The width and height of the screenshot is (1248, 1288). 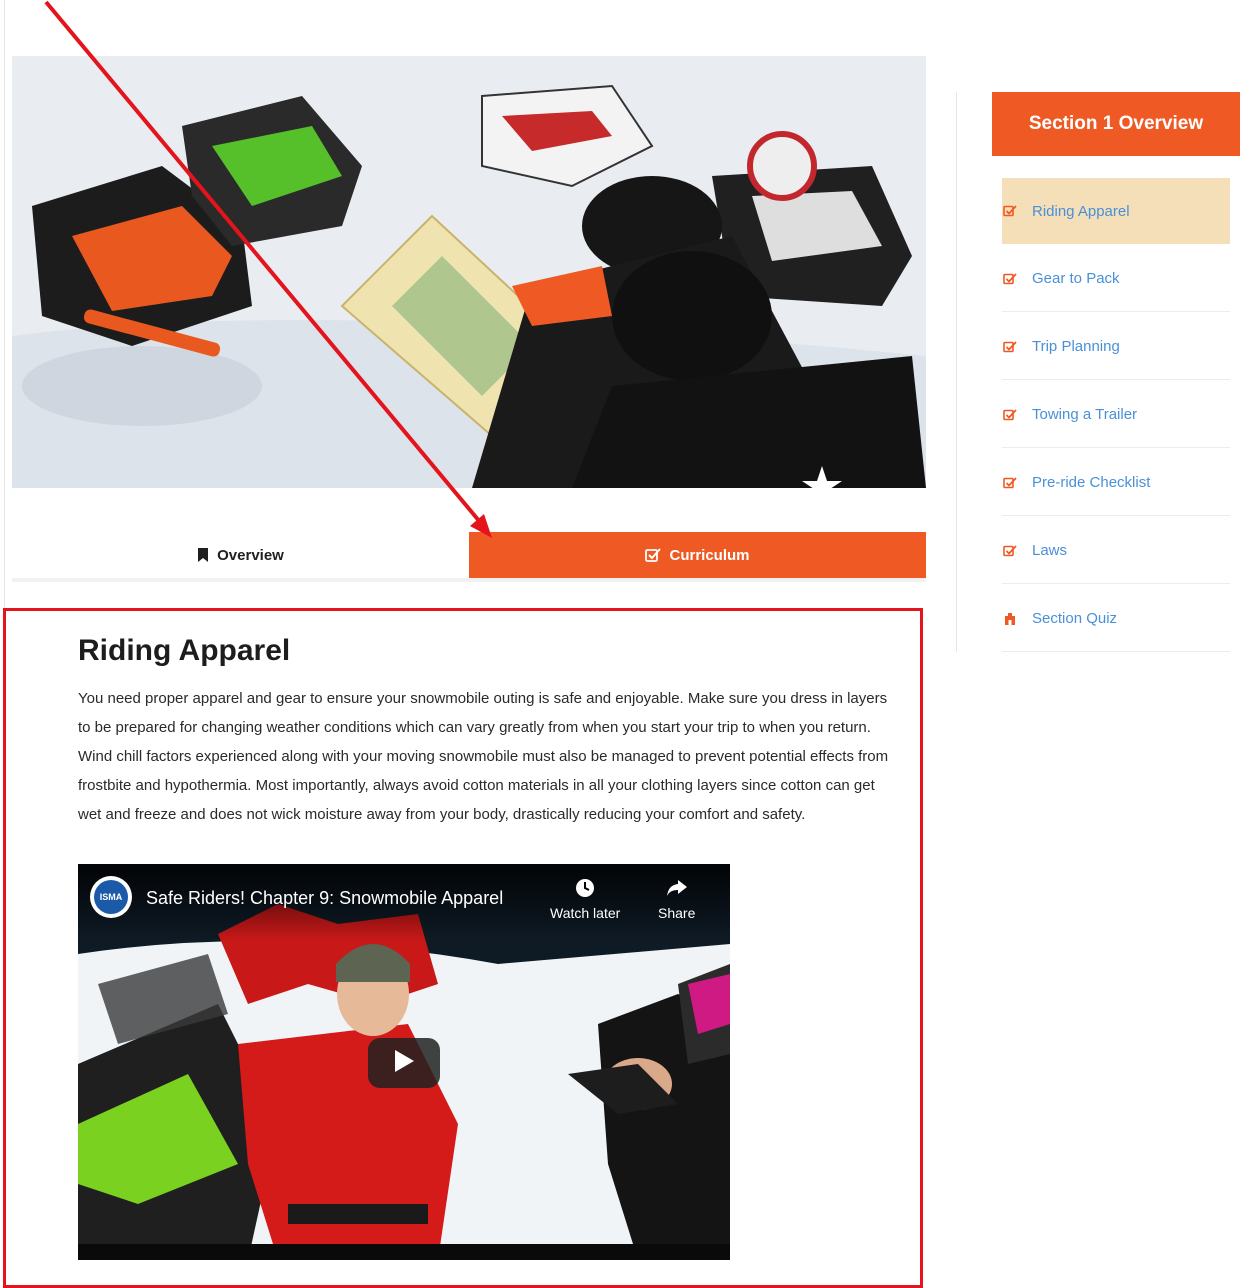 What do you see at coordinates (956, 372) in the screenshot?
I see `sidebar-divider` at bounding box center [956, 372].